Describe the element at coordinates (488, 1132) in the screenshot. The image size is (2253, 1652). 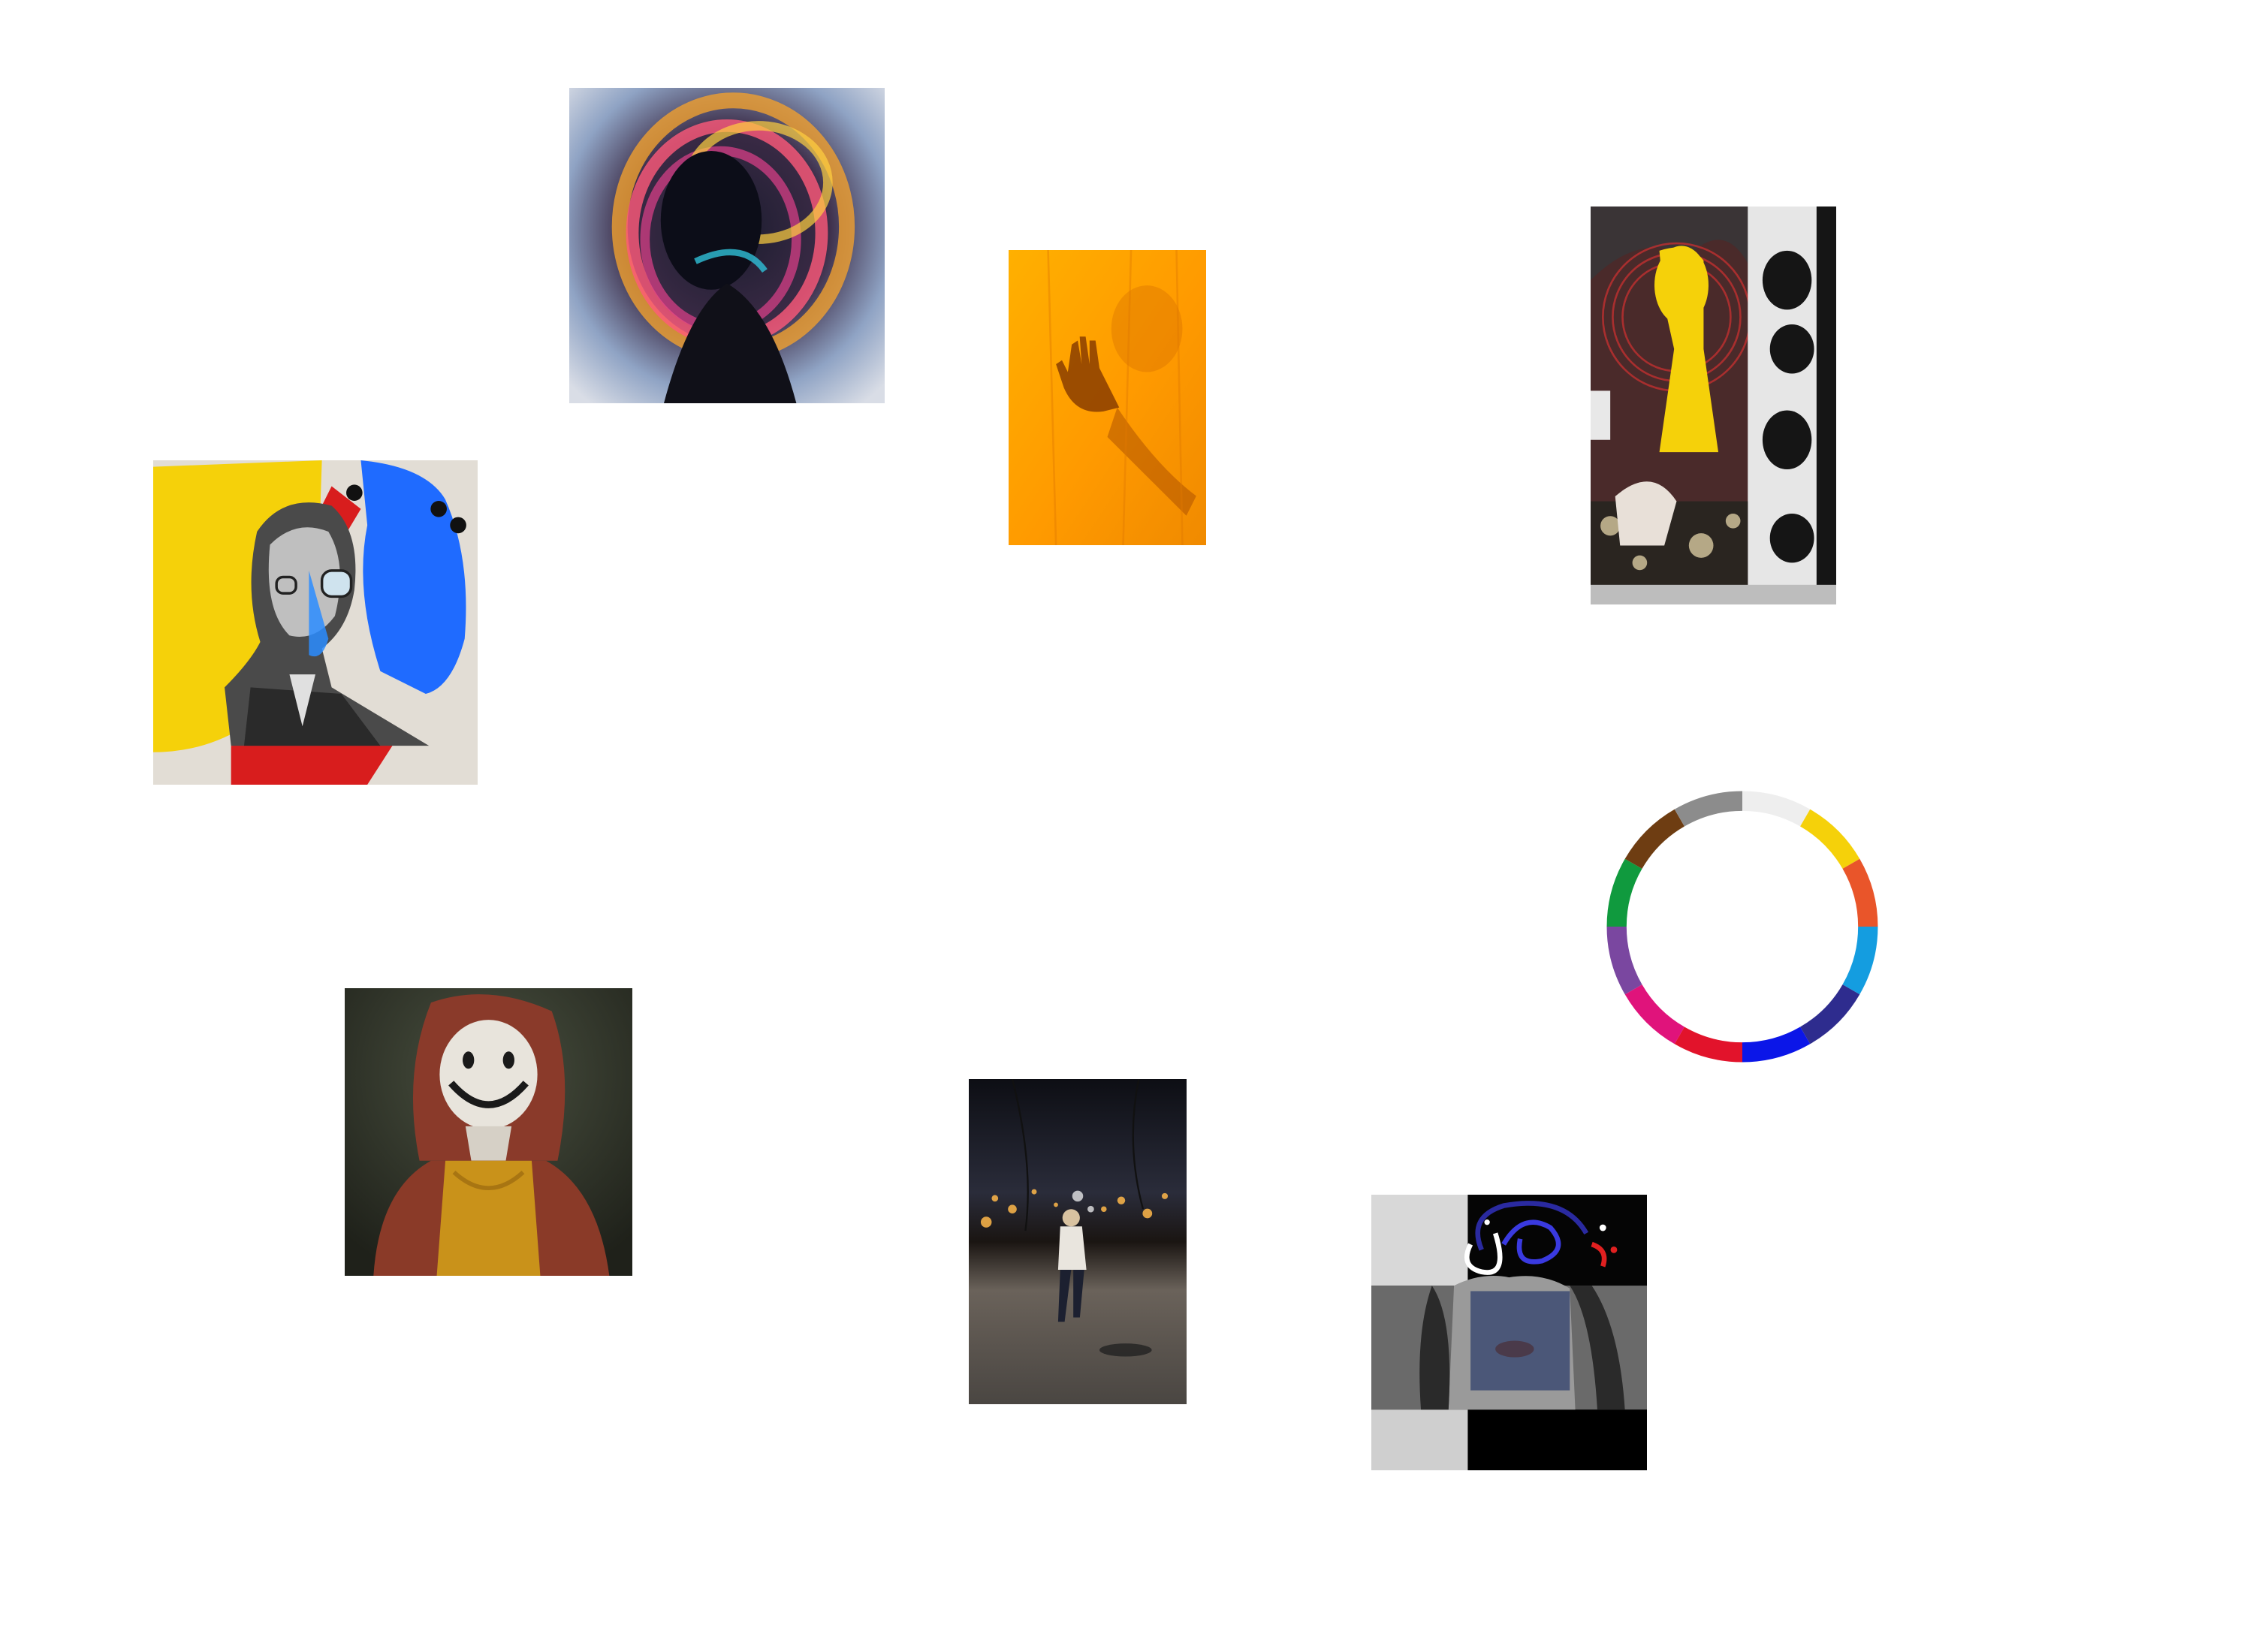
I see `smiley-mask-hooded-portrait-image` at that location.